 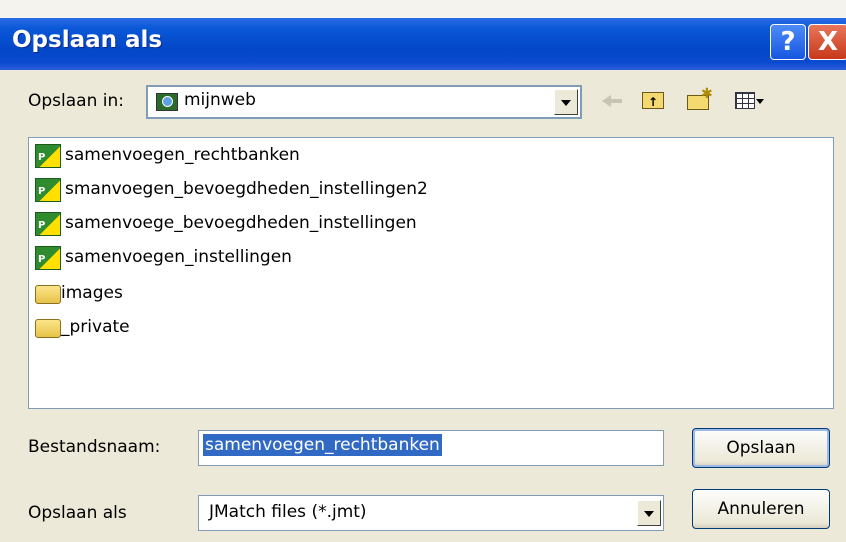 I want to click on back-arrow-icon, so click(x=614, y=100).